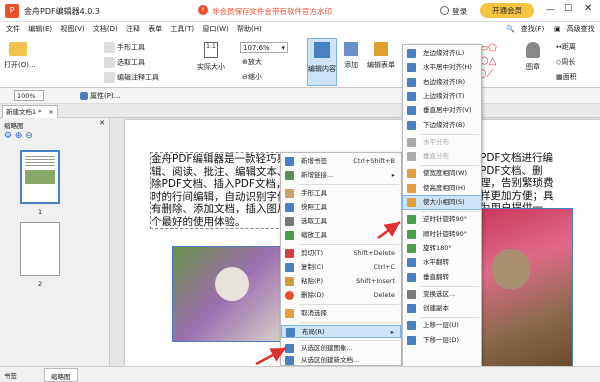  What do you see at coordinates (271, 356) in the screenshot?
I see `arrow-to-layout` at bounding box center [271, 356].